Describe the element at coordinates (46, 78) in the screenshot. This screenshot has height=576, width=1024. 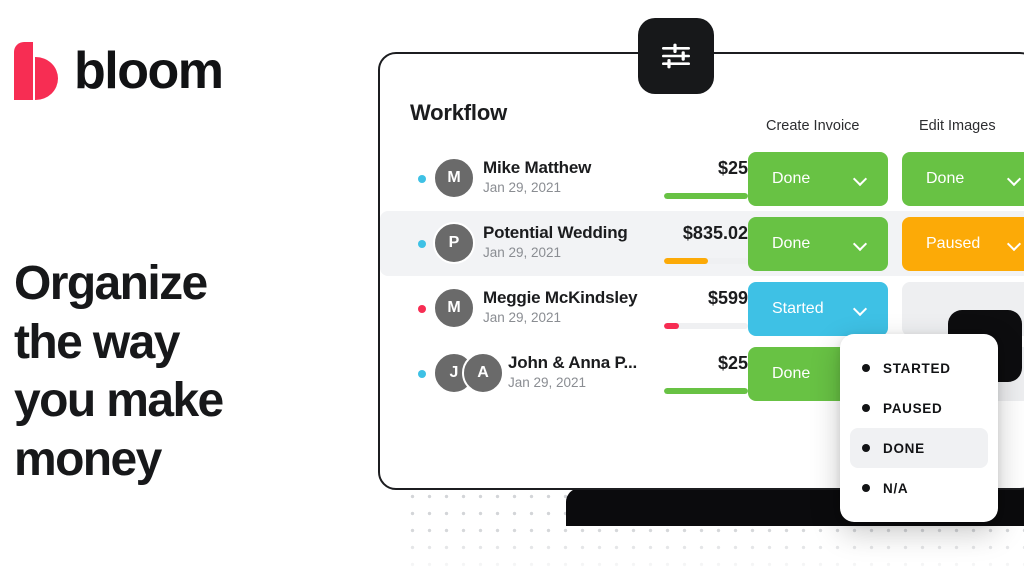
I see `logo-bowl` at that location.